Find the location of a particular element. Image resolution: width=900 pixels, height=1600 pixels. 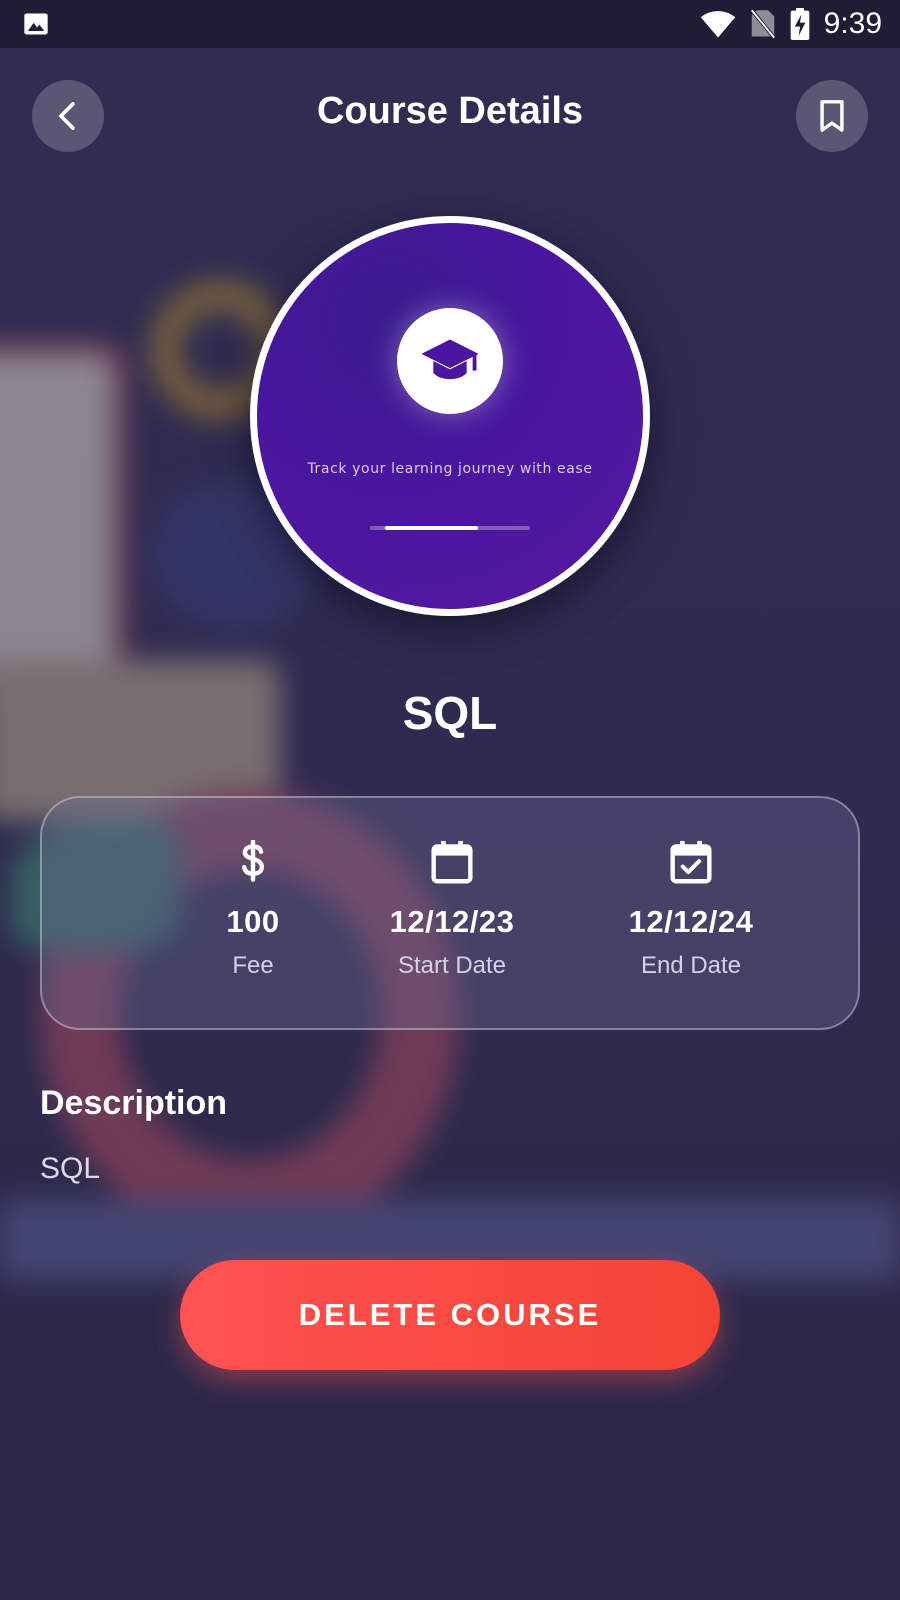

end-date-value: 12/12/24 is located at coordinates (691, 921).